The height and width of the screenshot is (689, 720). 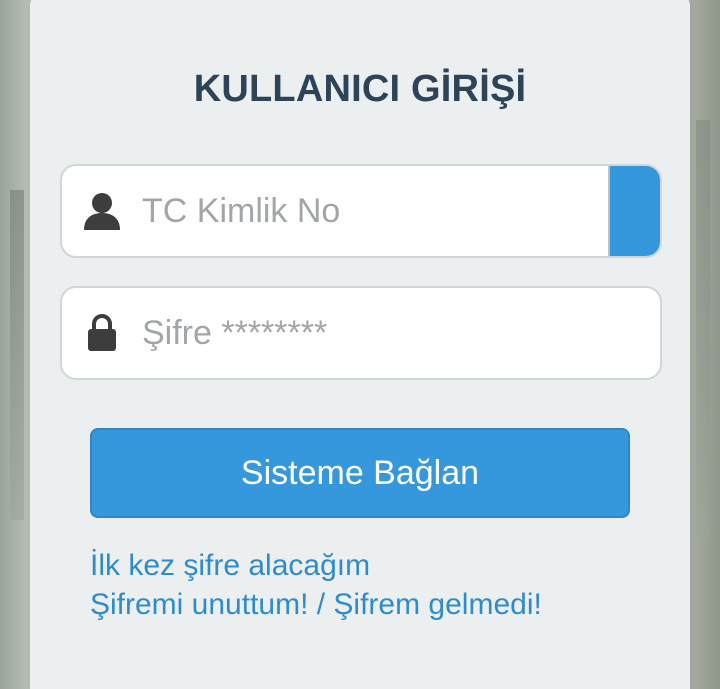 I want to click on first-time-password-link: İlk kez şifre alacağım, so click(x=316, y=565).